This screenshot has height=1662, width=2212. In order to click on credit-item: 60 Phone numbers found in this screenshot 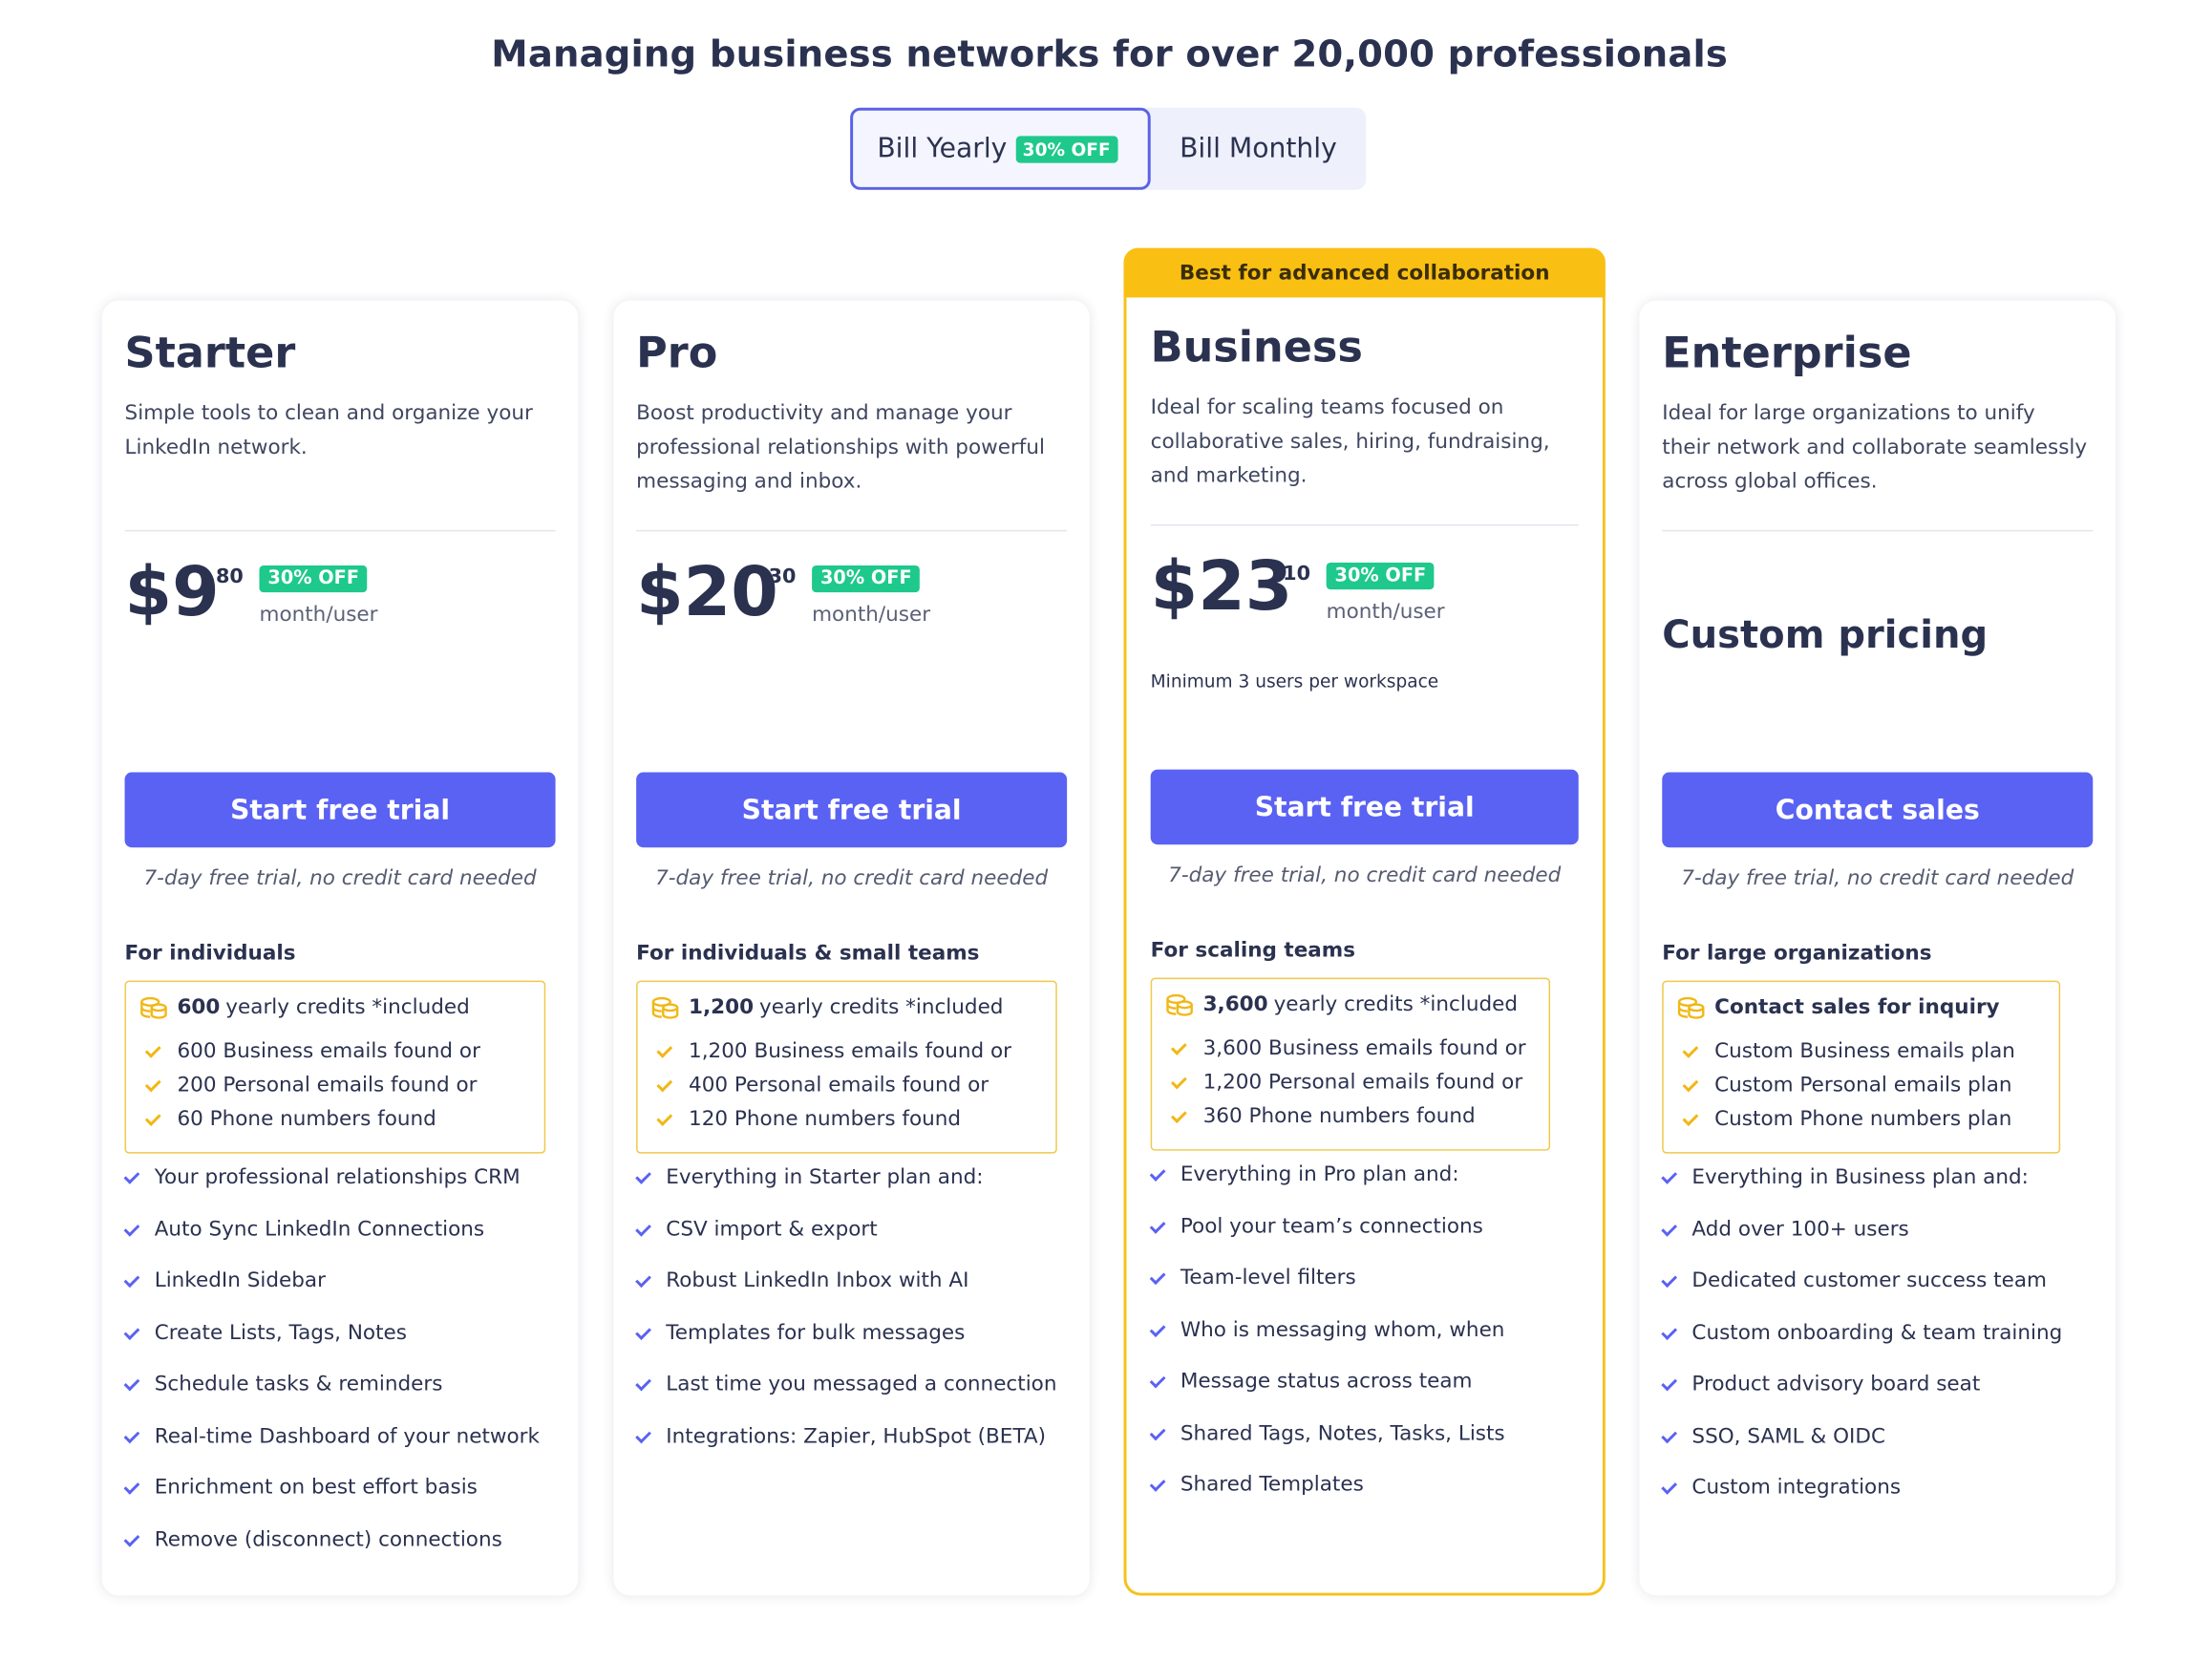, I will do `click(290, 1119)`.